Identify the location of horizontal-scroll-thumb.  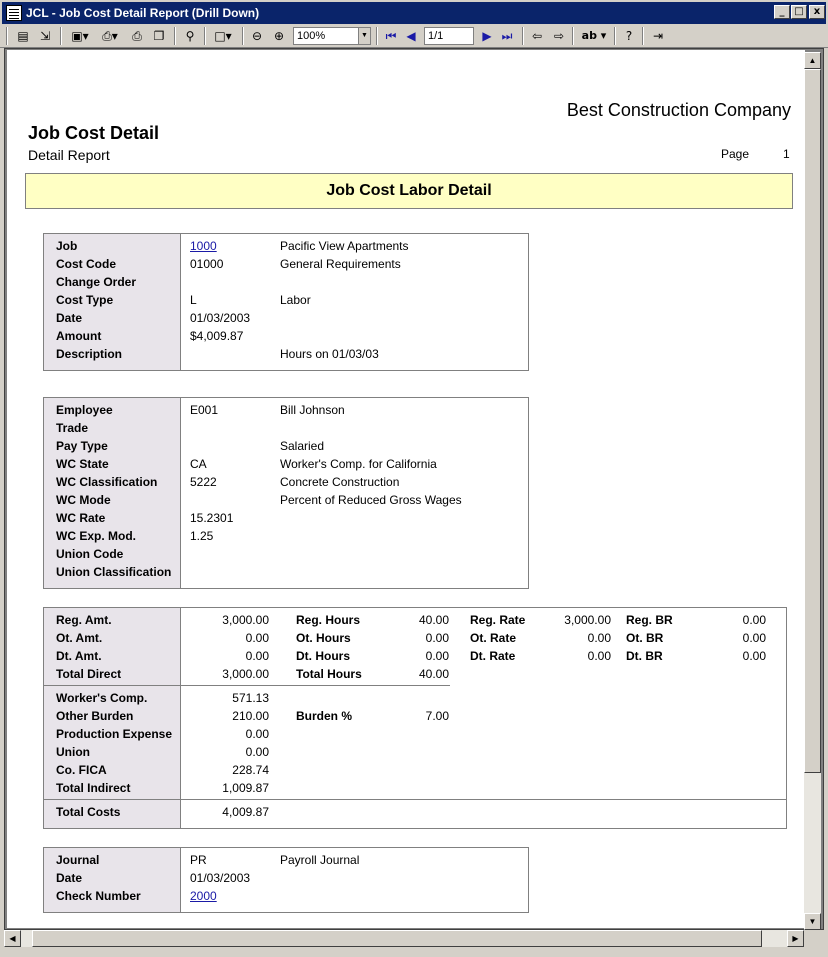
(397, 938).